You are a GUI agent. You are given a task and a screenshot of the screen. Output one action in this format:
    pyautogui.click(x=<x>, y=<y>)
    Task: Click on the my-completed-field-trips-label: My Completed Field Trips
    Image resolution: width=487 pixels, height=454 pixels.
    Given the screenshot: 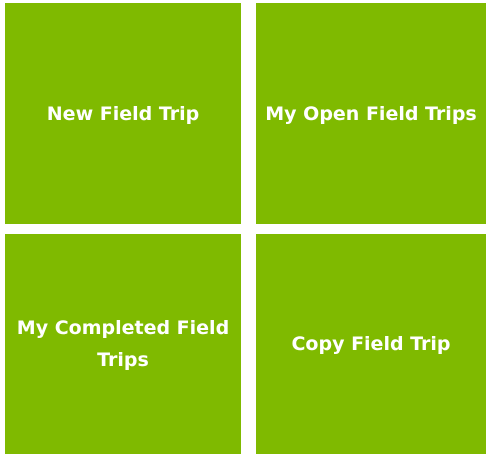 What is the action you would take?
    pyautogui.click(x=123, y=344)
    